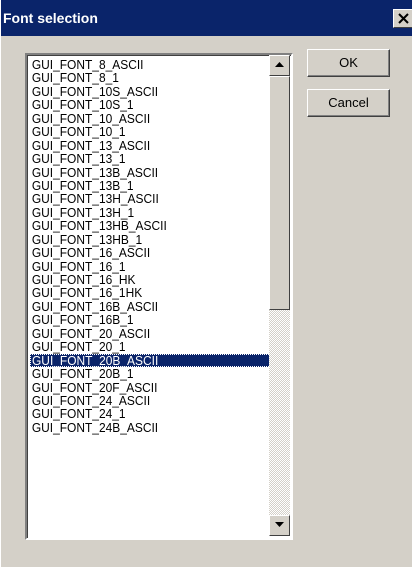 The width and height of the screenshot is (412, 567). What do you see at coordinates (141, 319) in the screenshot?
I see `font-list-item: GUI_FONT_16B_1` at bounding box center [141, 319].